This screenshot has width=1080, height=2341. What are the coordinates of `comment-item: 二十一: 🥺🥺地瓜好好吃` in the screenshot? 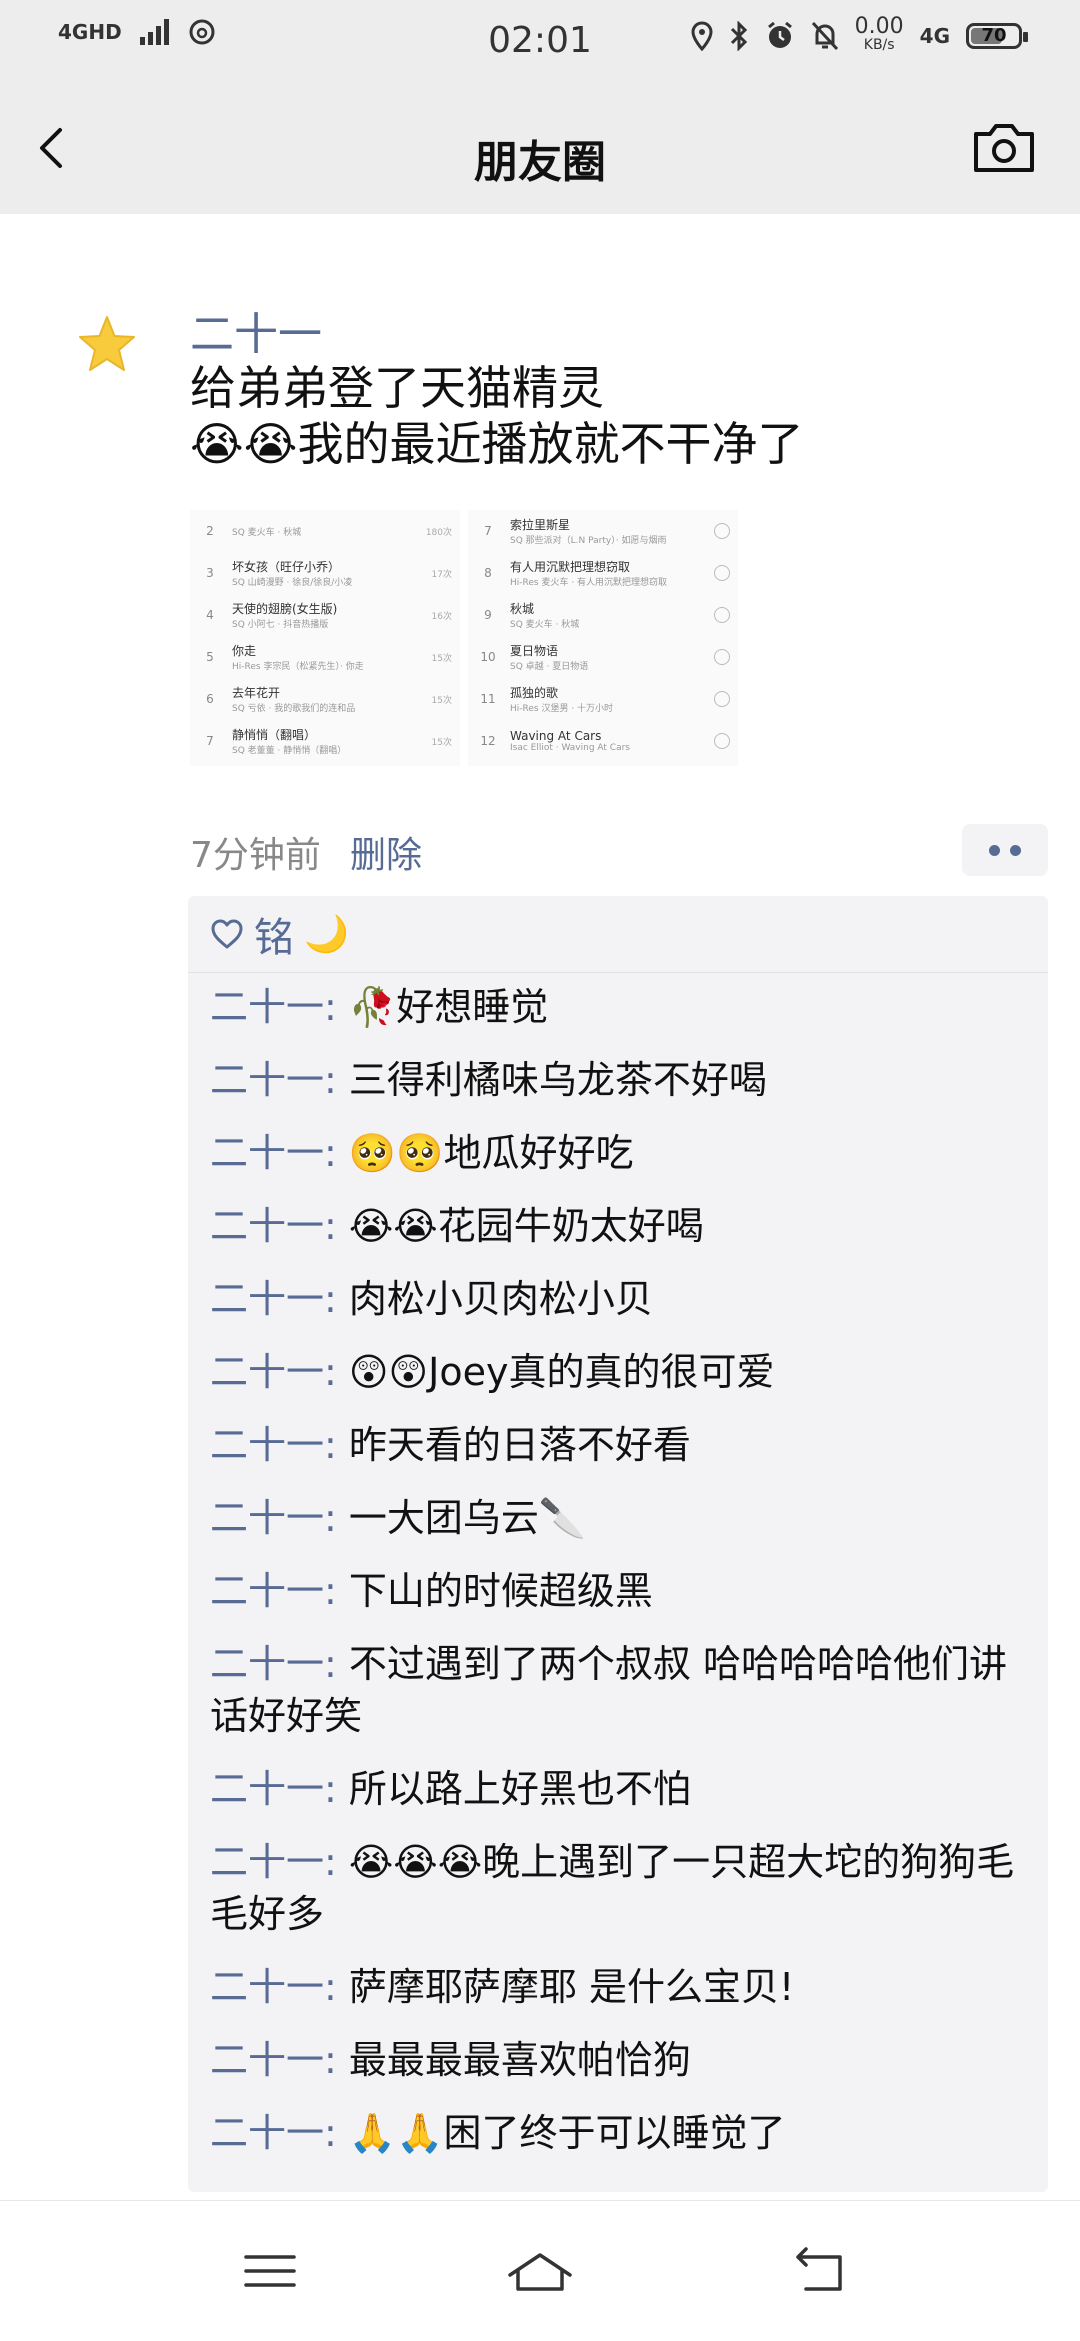 It's located at (618, 1153).